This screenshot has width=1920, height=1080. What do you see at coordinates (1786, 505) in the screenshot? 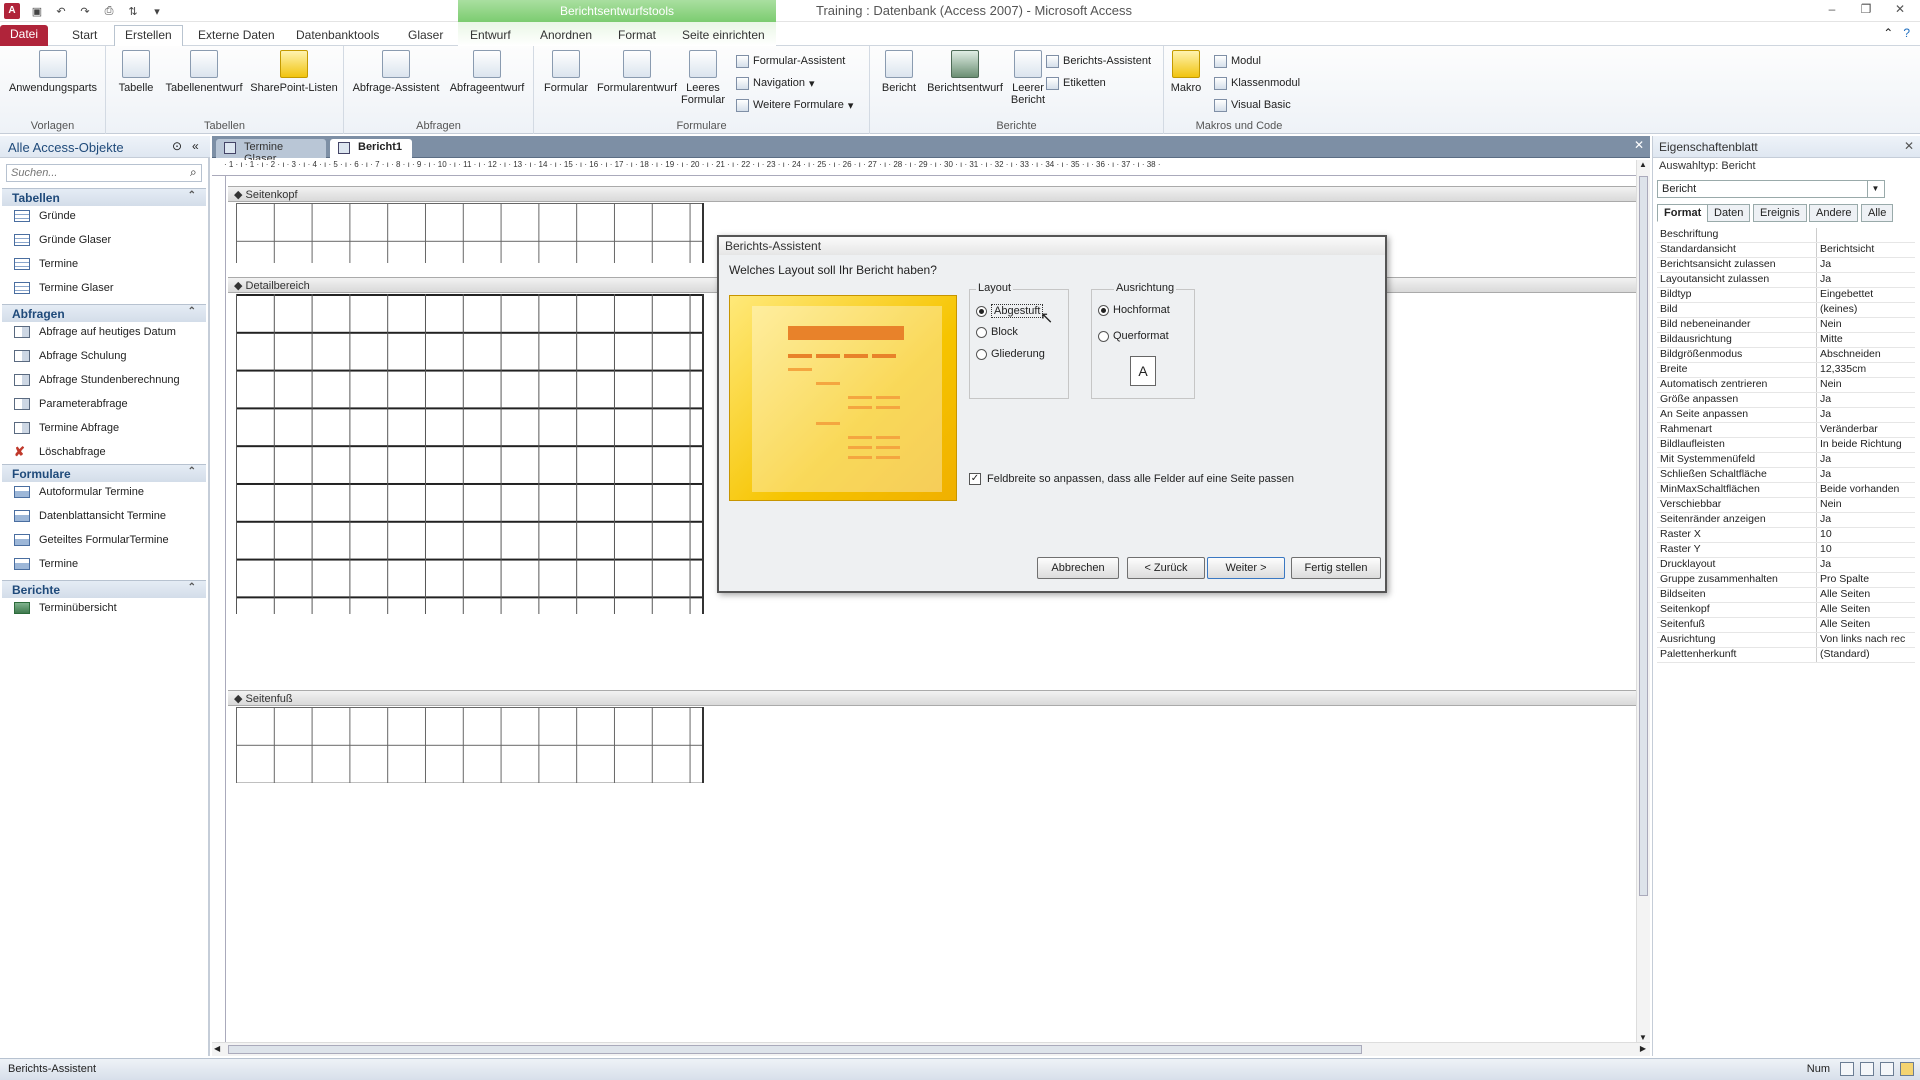
I see `property-row: Verschiebbar Nein` at bounding box center [1786, 505].